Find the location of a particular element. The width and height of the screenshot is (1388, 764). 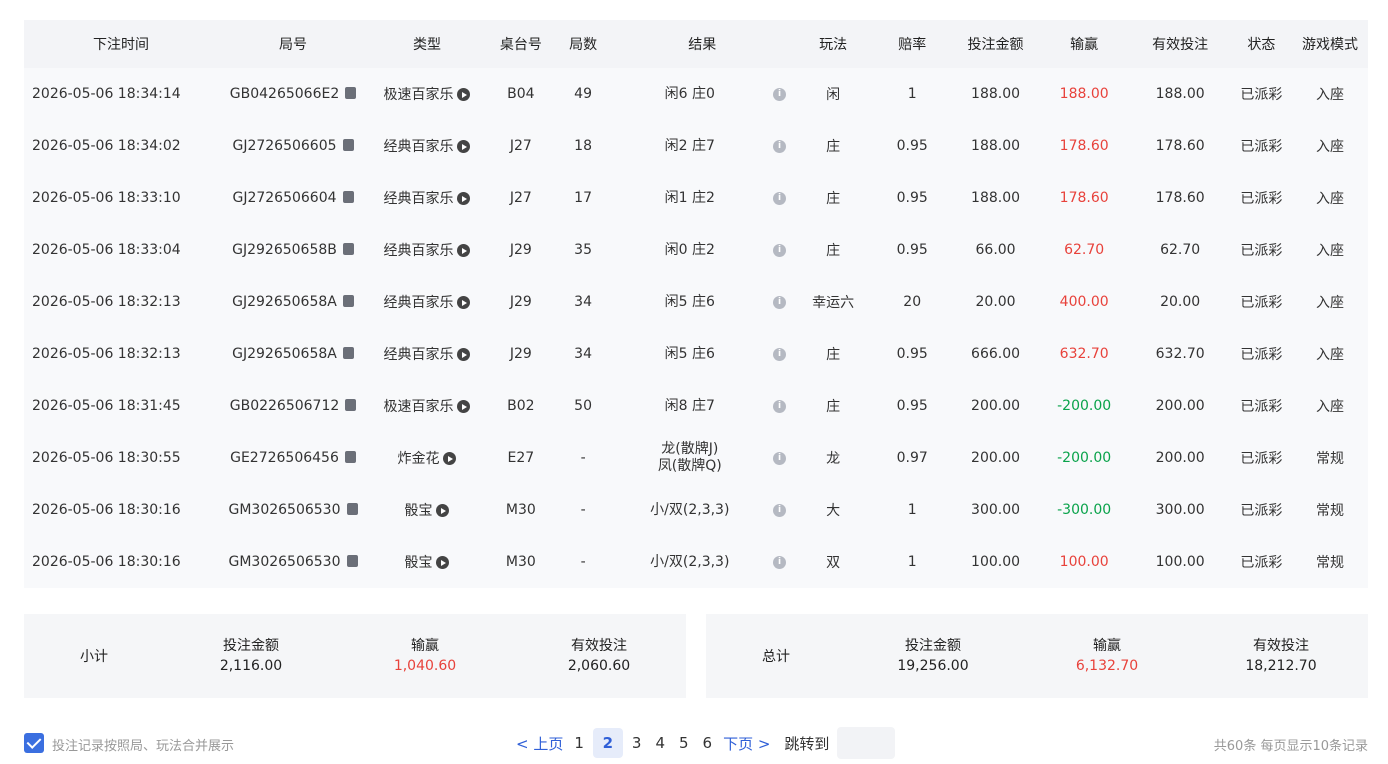

cell-mode: 常规 is located at coordinates (1329, 563).